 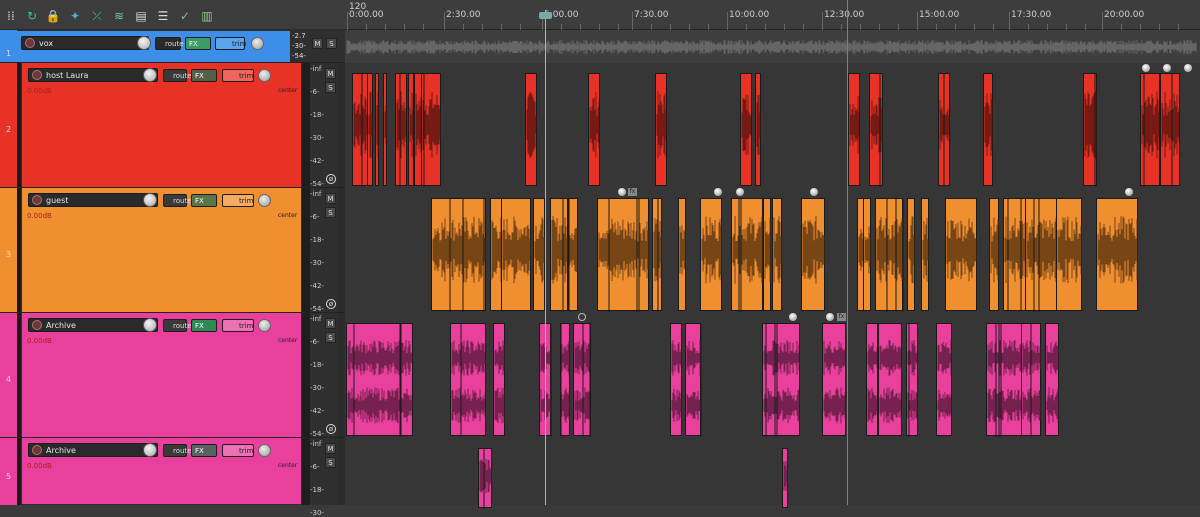 I want to click on mixer-icon: ☰, so click(x=163, y=16).